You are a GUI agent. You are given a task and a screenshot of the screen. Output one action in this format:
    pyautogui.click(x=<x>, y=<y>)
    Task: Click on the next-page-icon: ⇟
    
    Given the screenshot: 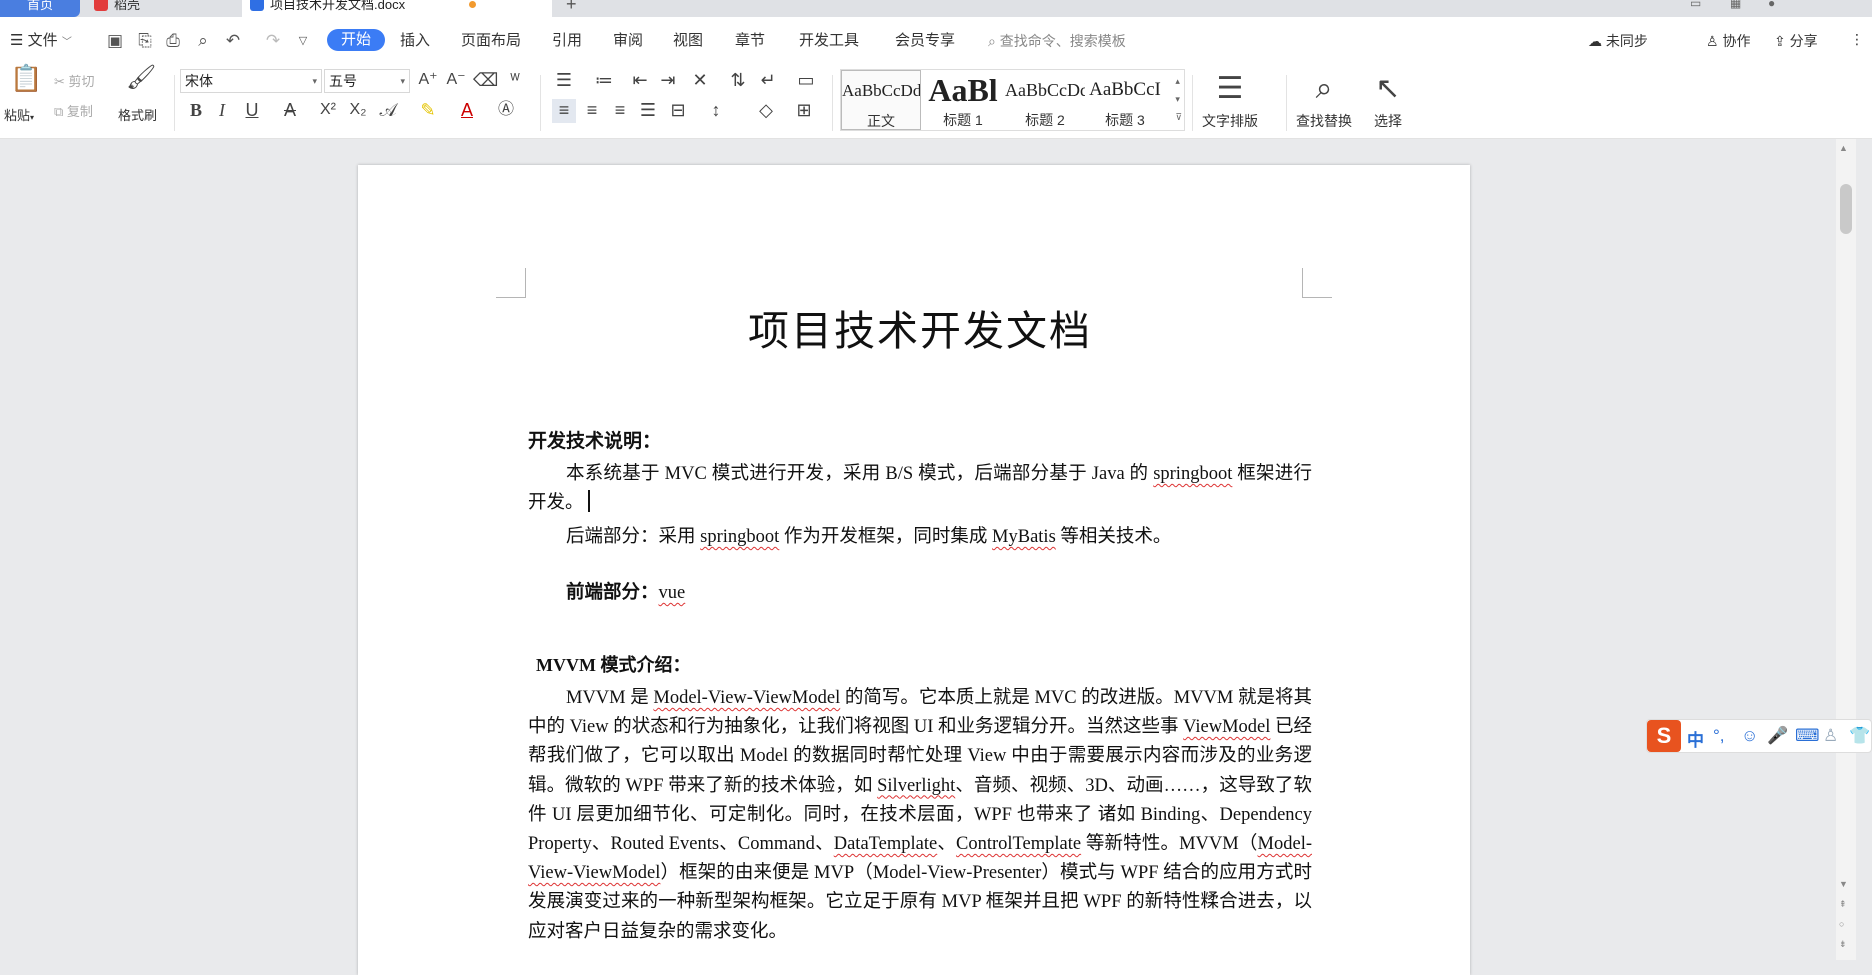 What is the action you would take?
    pyautogui.click(x=1843, y=944)
    